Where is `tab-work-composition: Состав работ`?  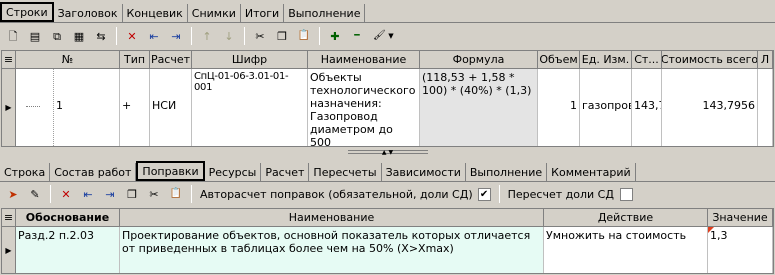 tab-work-composition: Состав работ is located at coordinates (93, 172).